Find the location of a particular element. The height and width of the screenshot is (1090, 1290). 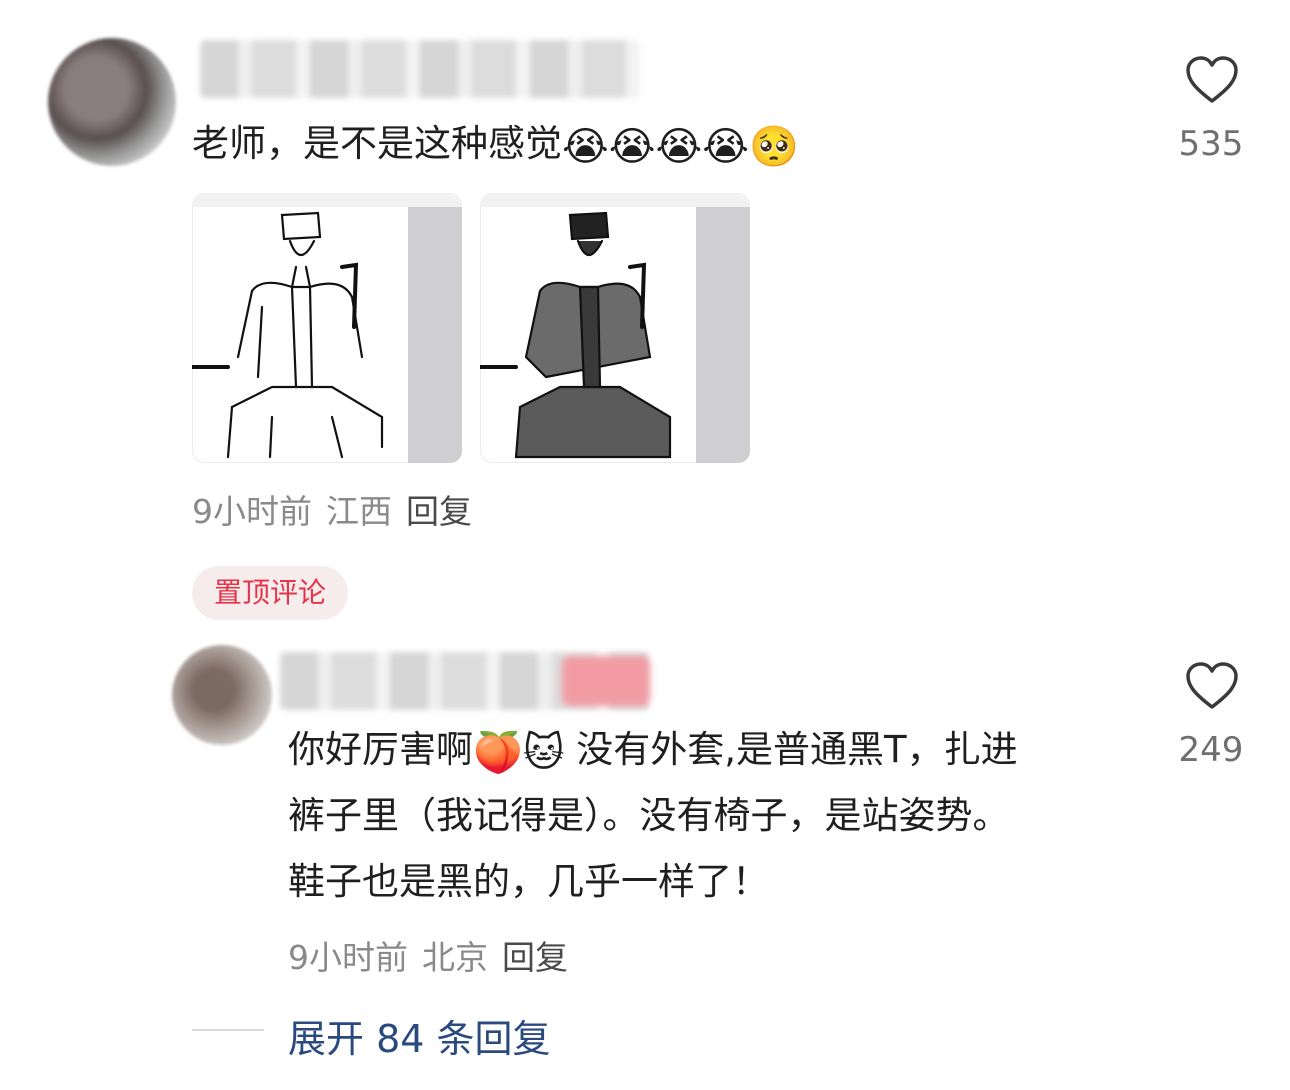

pinned-badge: 置顶评论 is located at coordinates (270, 593).